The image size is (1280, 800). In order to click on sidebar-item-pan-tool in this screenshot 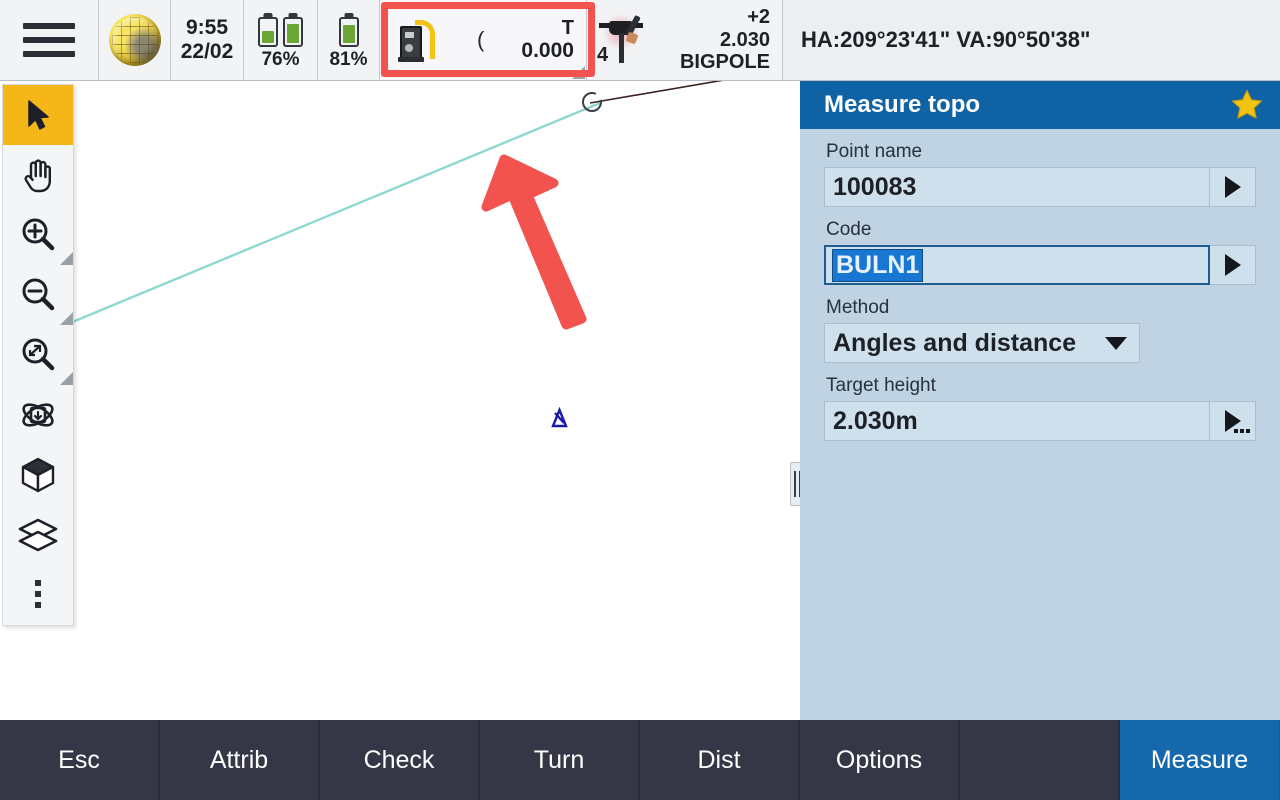, I will do `click(38, 175)`.